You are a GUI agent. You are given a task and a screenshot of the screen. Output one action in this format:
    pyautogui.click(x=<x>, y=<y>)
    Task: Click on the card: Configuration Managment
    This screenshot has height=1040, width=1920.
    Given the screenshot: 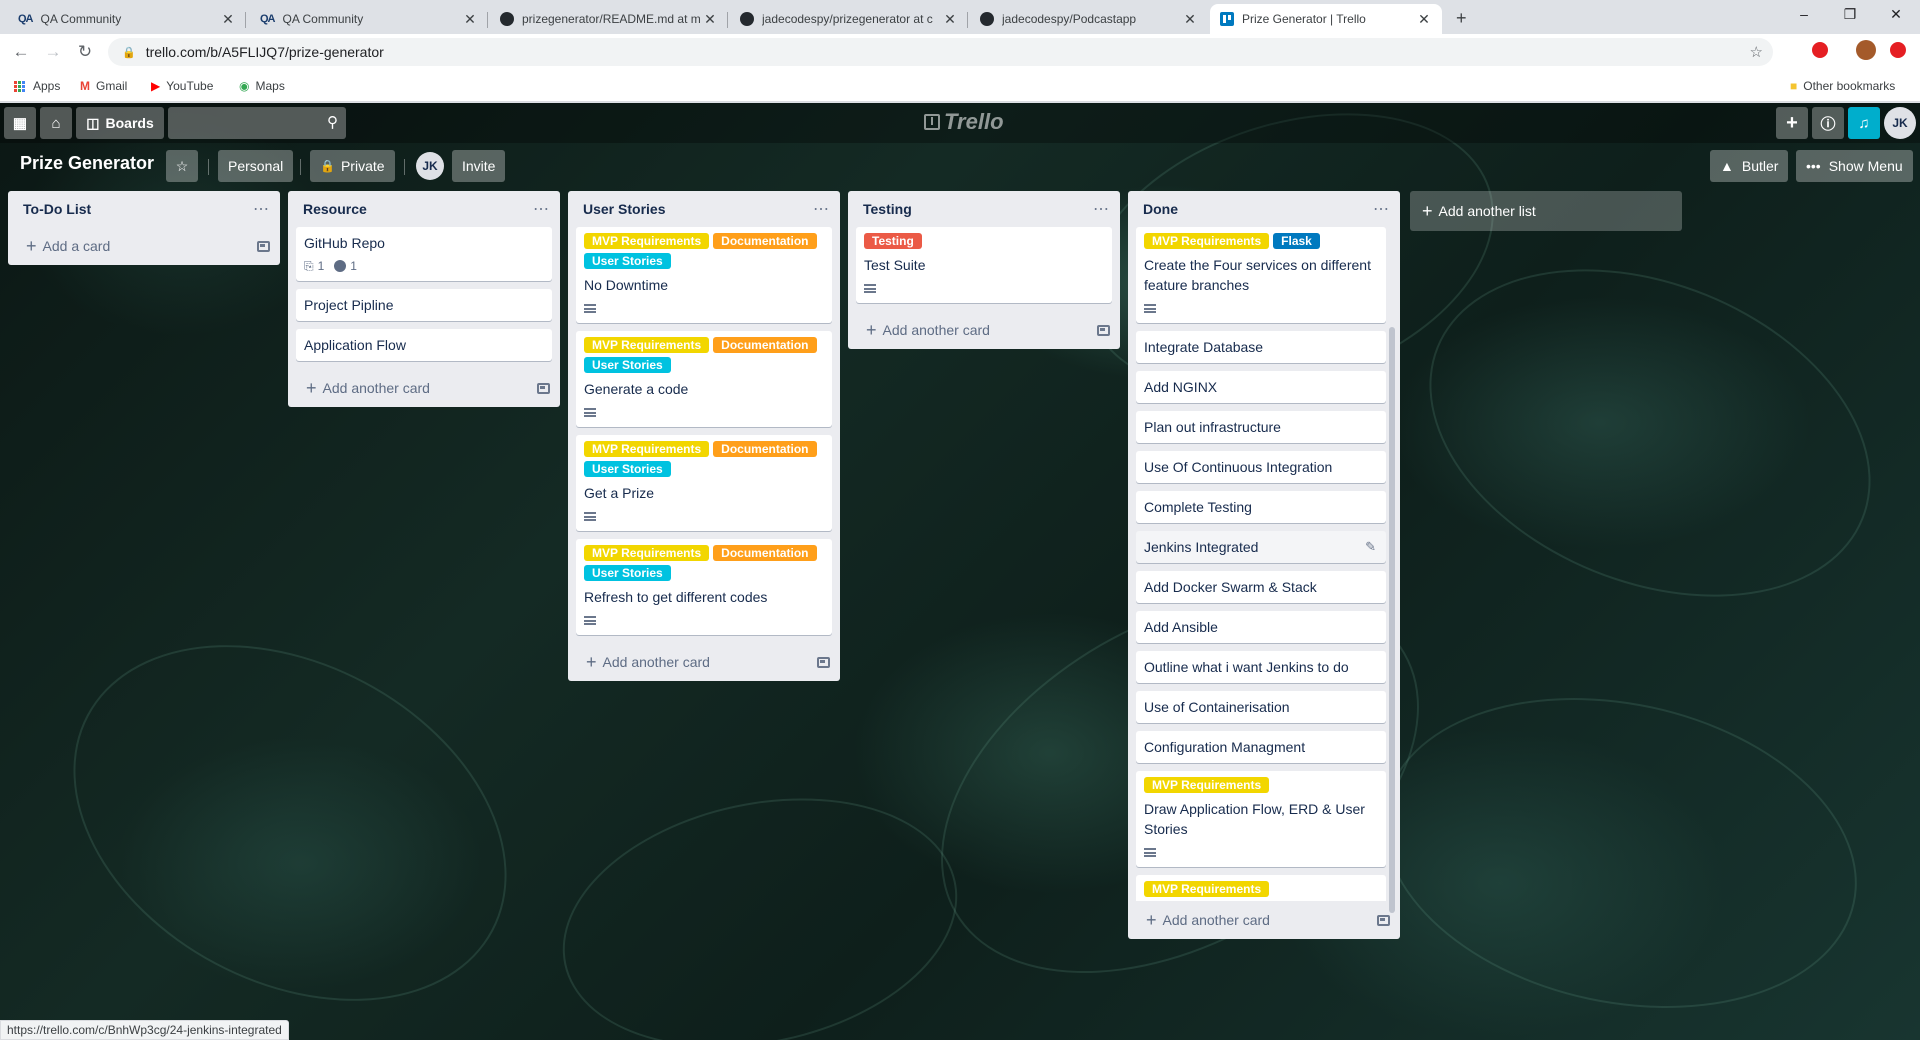 What is the action you would take?
    pyautogui.click(x=1261, y=747)
    